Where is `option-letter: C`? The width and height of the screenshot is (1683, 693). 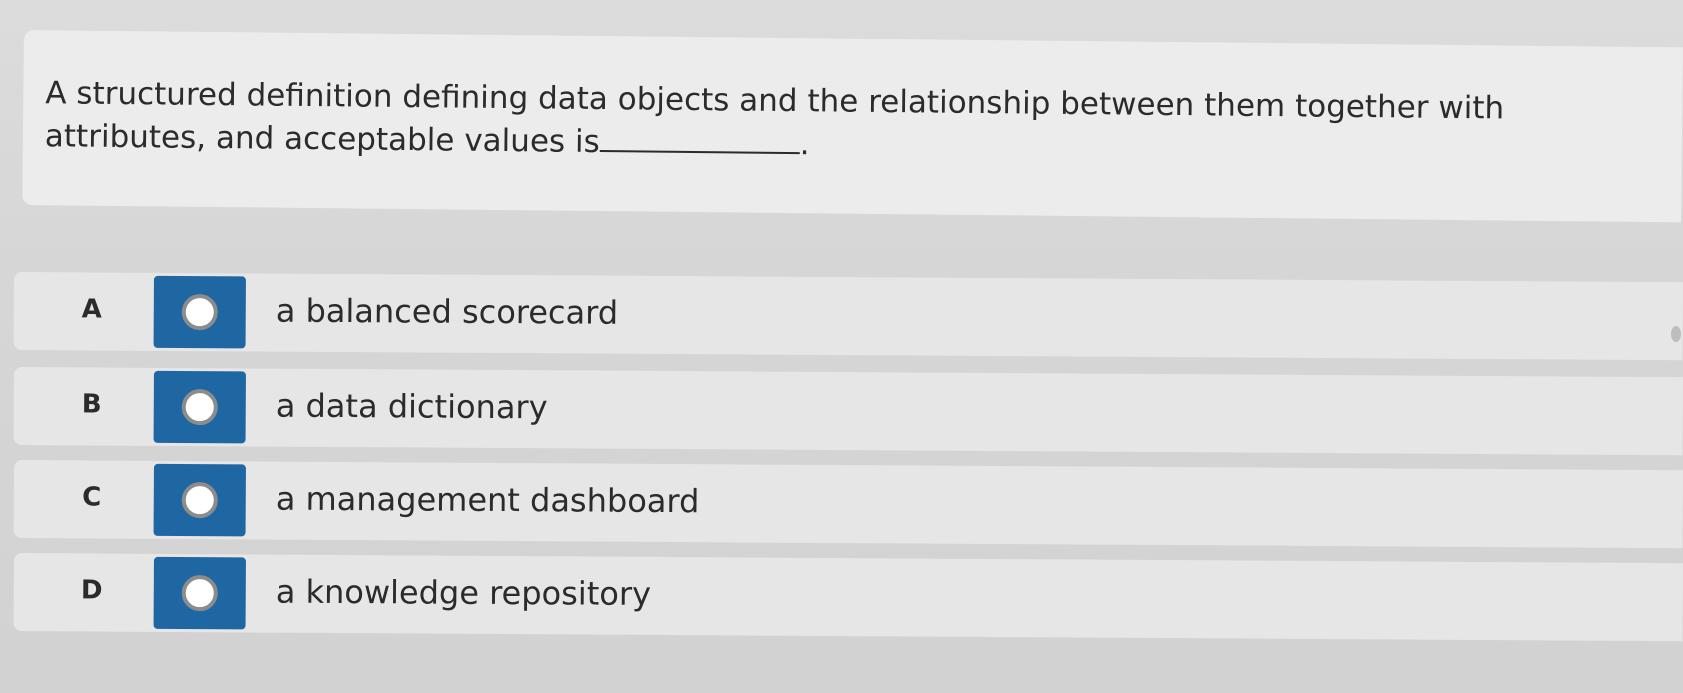
option-letter: C is located at coordinates (92, 497).